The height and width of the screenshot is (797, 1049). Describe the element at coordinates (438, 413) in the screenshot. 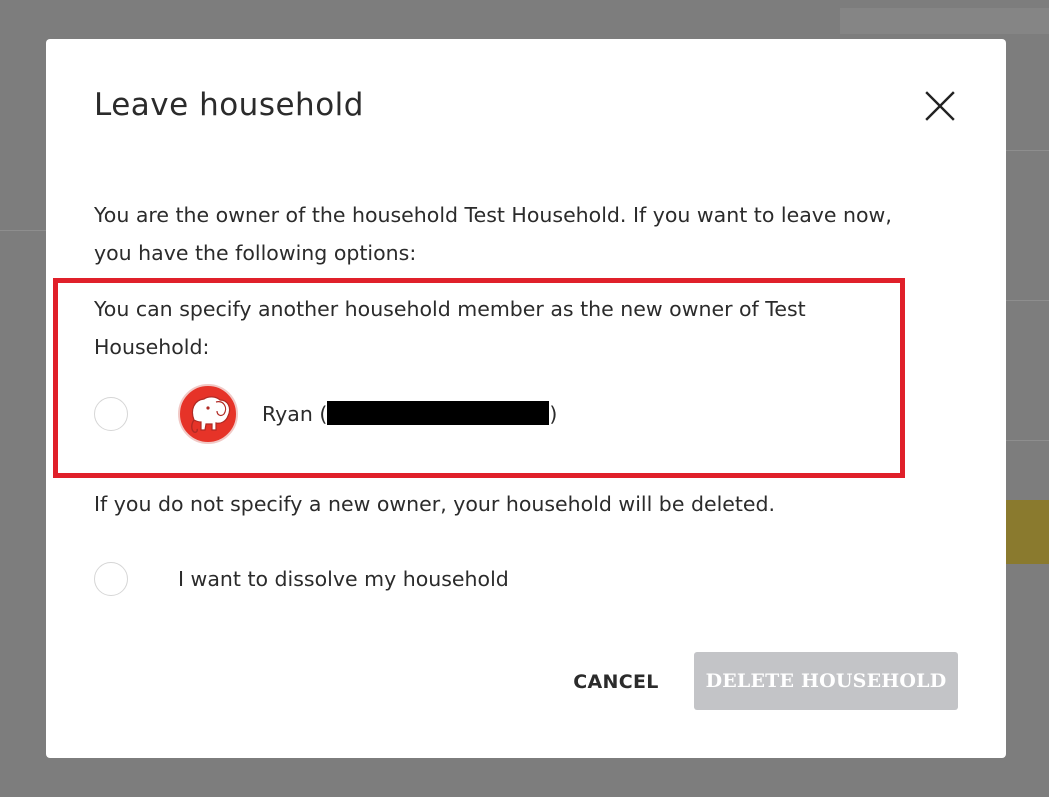

I see `redacted-email` at that location.